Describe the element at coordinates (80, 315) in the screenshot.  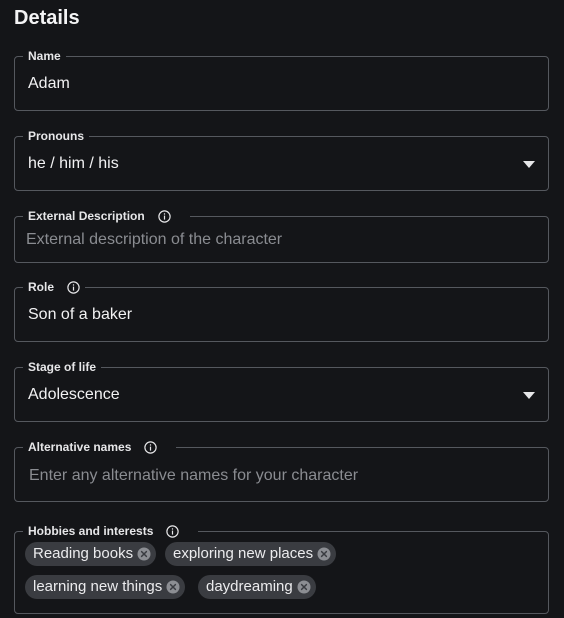
I see `role-value: Son of a baker` at that location.